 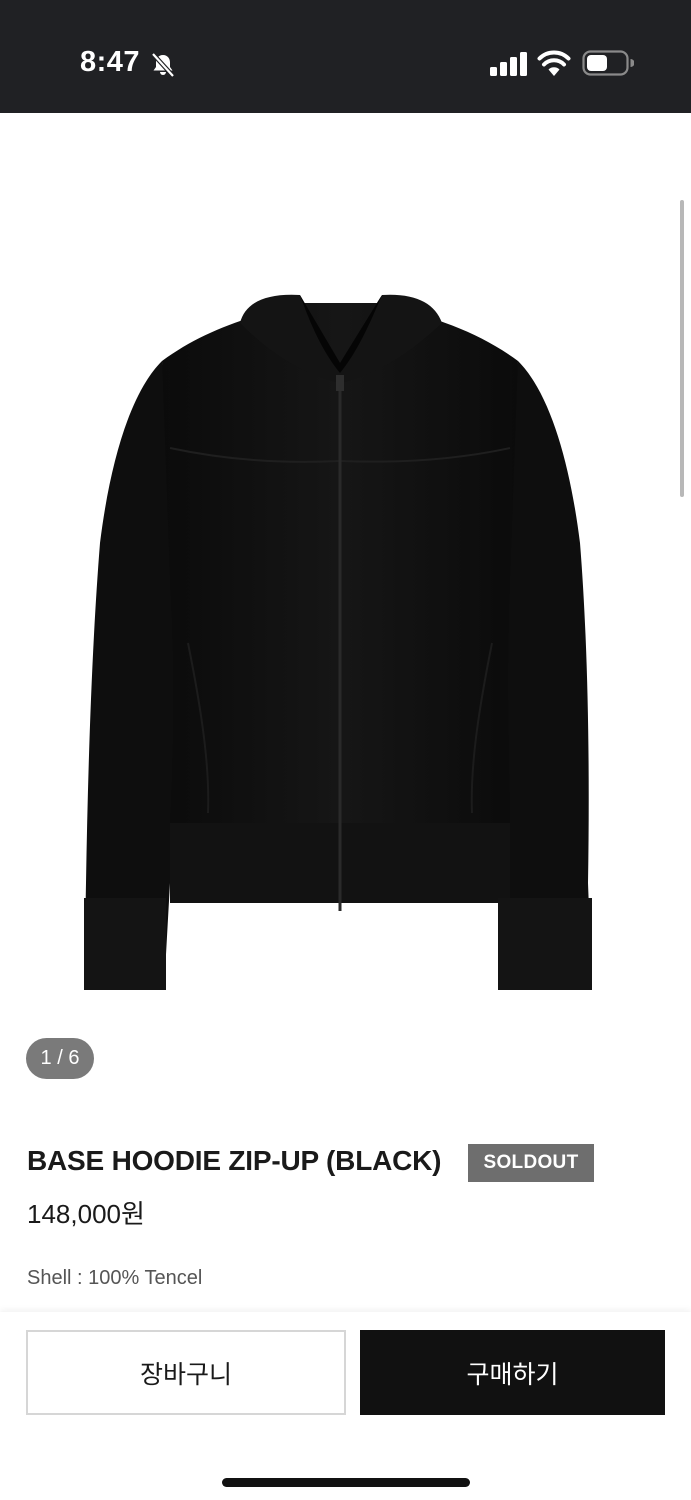 I want to click on bell-slash-icon, so click(x=163, y=65).